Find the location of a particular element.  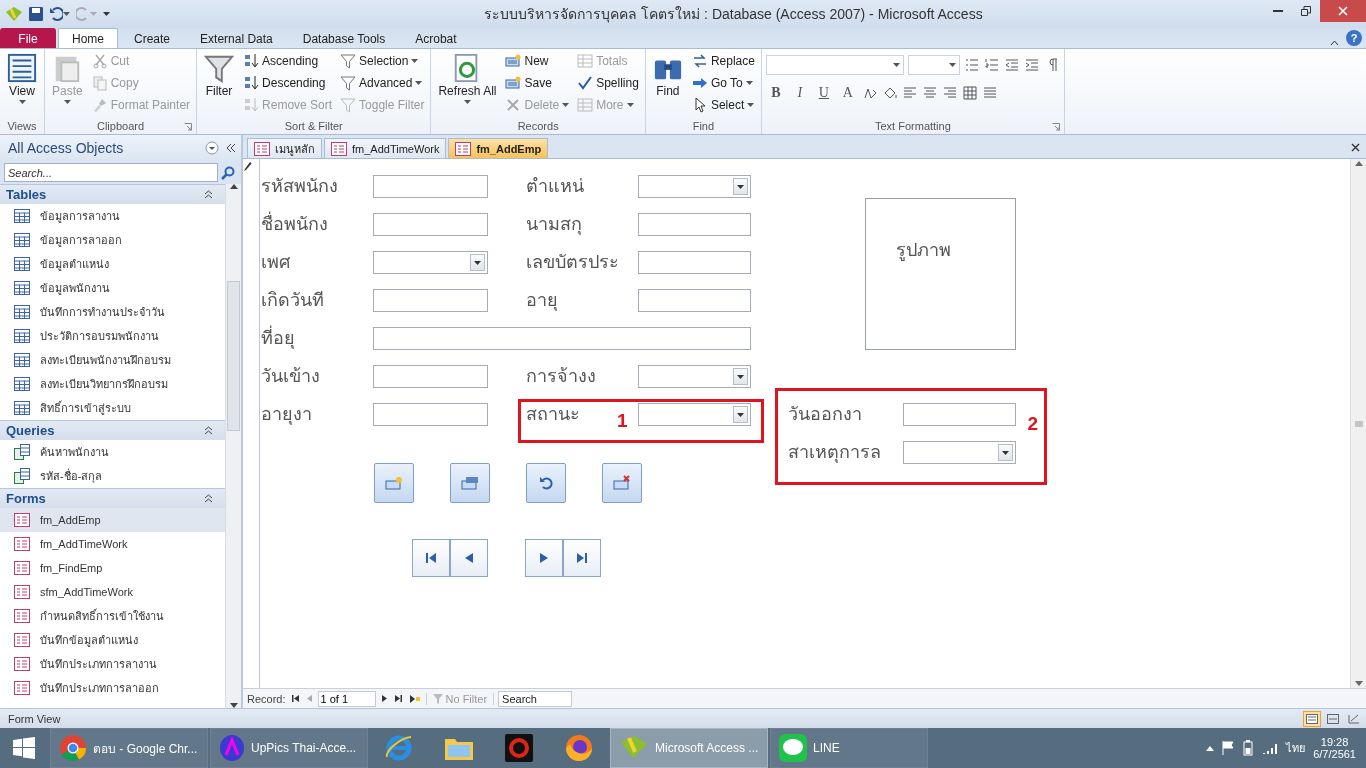

document-tab: fm_AddTimeWork is located at coordinates (385, 148).